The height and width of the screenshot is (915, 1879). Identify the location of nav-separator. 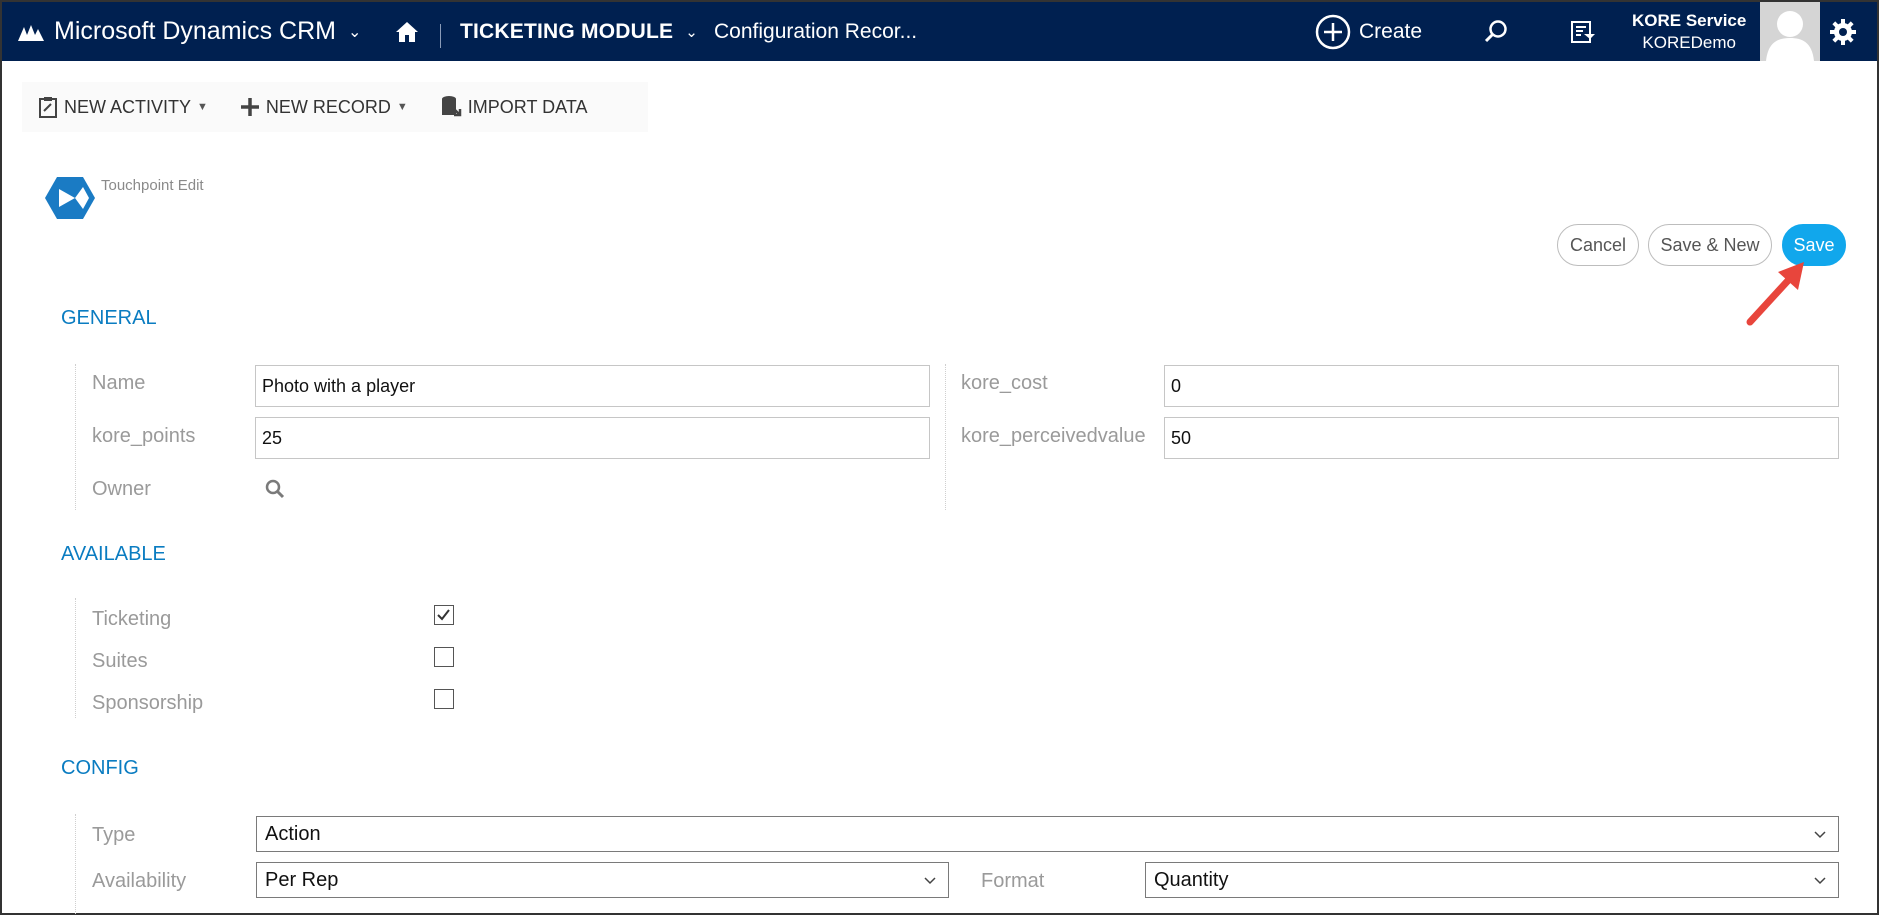
(440, 36).